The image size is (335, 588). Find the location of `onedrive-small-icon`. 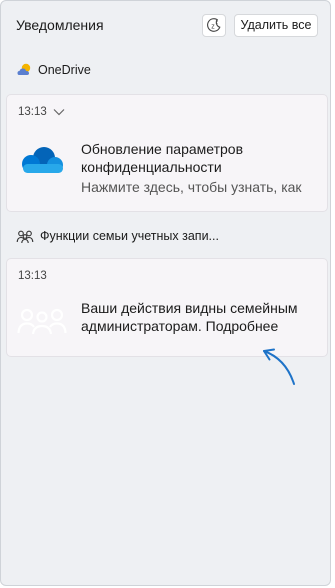

onedrive-small-icon is located at coordinates (24, 69).